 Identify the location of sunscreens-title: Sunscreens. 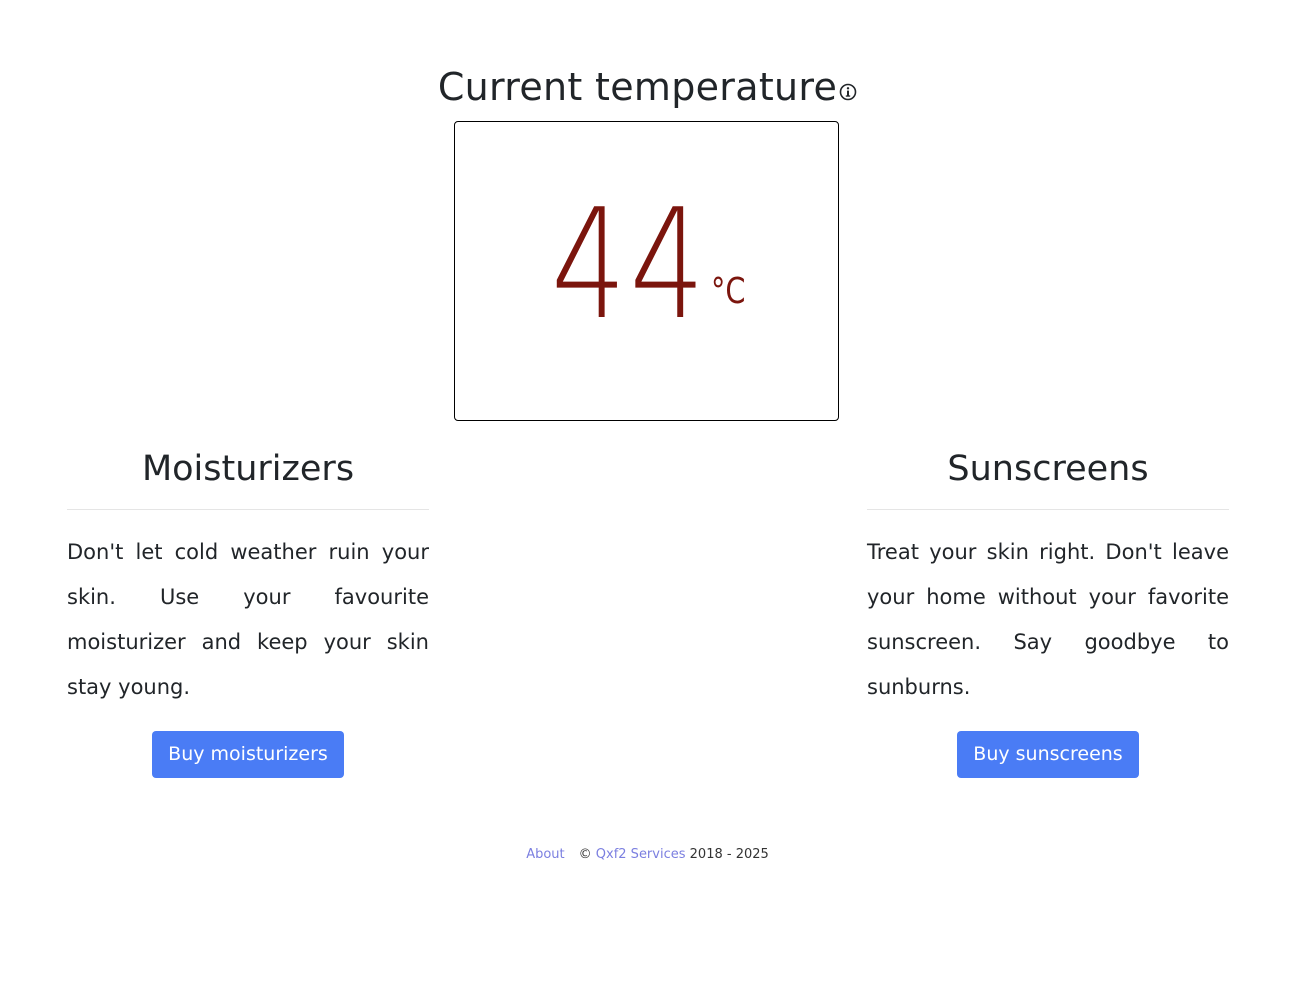
(1048, 469).